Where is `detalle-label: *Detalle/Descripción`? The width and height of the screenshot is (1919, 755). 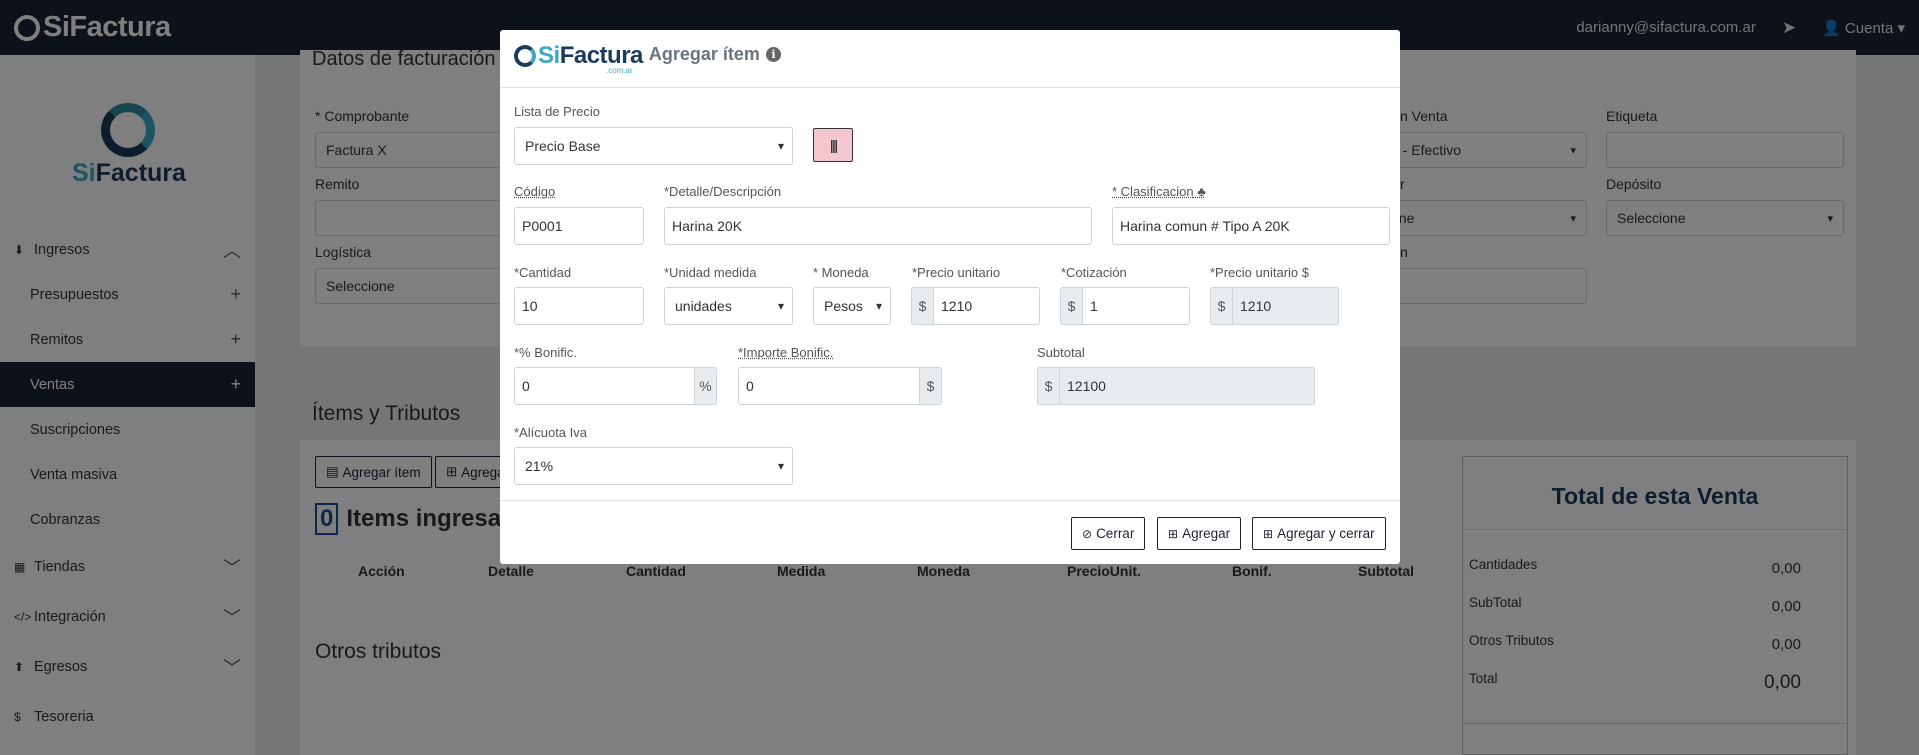 detalle-label: *Detalle/Descripción is located at coordinates (723, 191).